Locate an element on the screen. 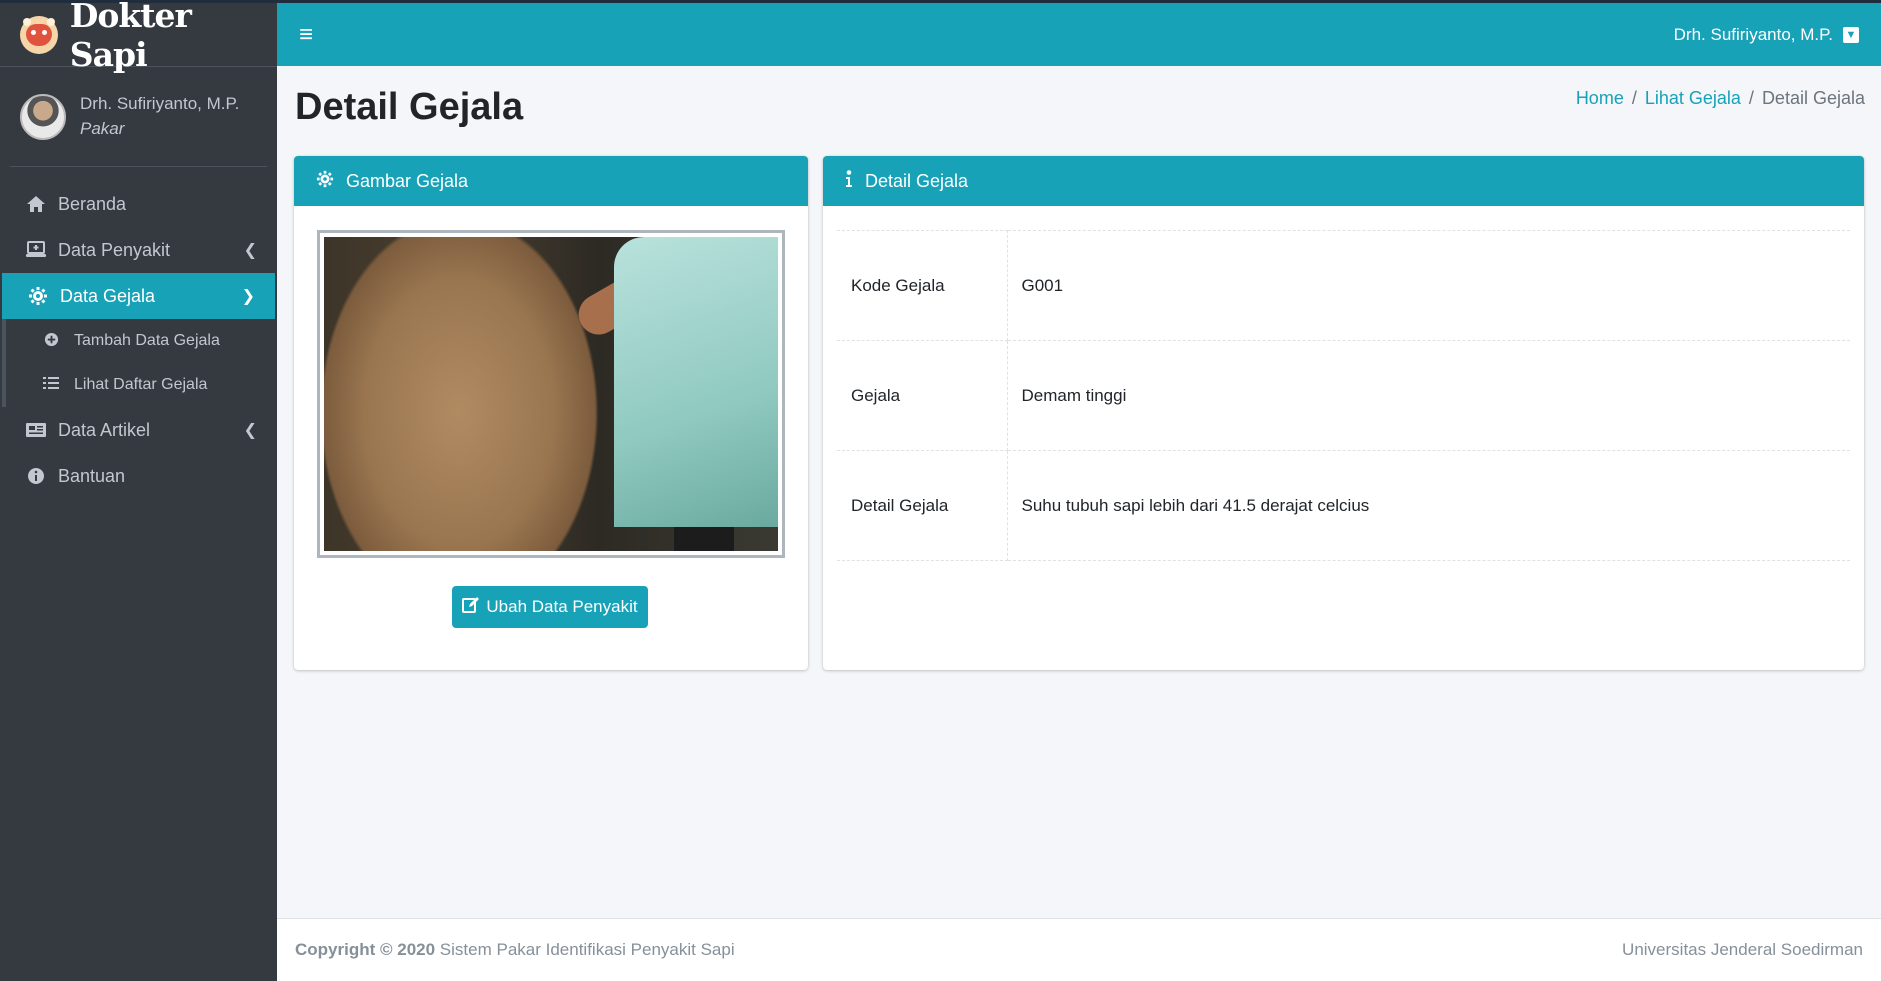 Image resolution: width=1881 pixels, height=981 pixels. user-dropdown-label: Drh. Sufiriyanto, M.P. is located at coordinates (1753, 34).